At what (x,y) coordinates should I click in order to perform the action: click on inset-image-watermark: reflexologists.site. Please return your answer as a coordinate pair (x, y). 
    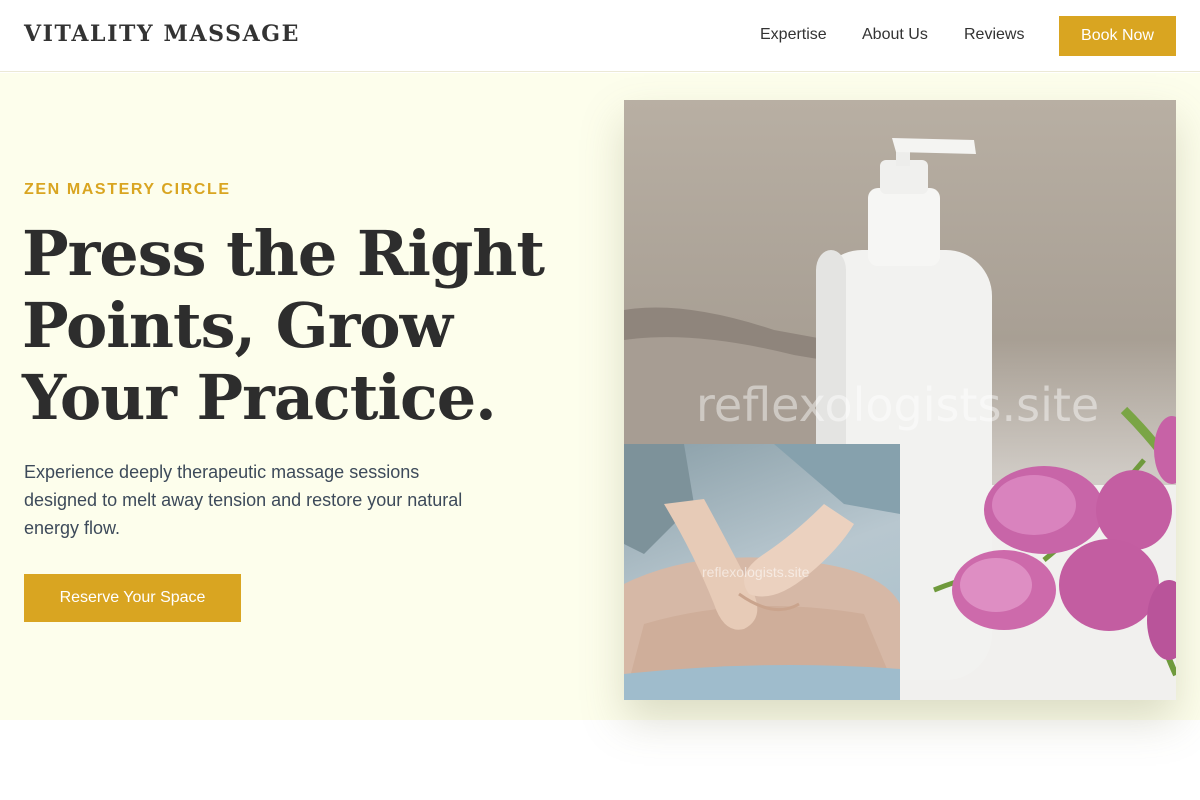
    Looking at the image, I should click on (756, 572).